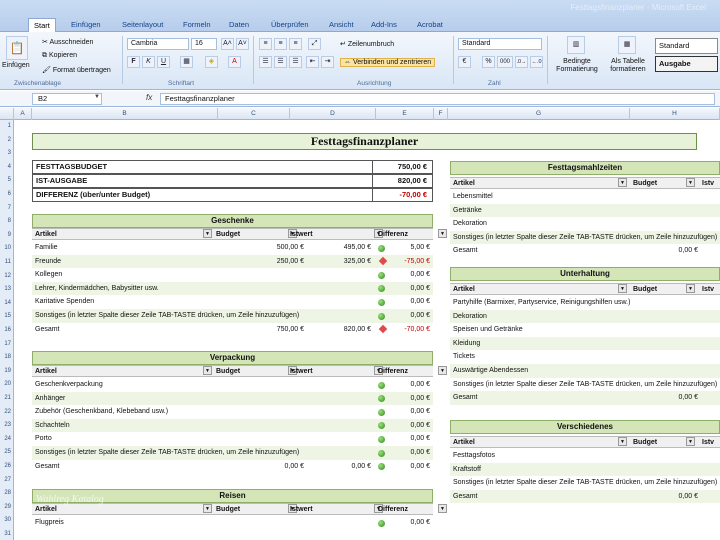 The height and width of the screenshot is (540, 720). Describe the element at coordinates (42, 25) in the screenshot. I see `tab-start: Start` at that location.